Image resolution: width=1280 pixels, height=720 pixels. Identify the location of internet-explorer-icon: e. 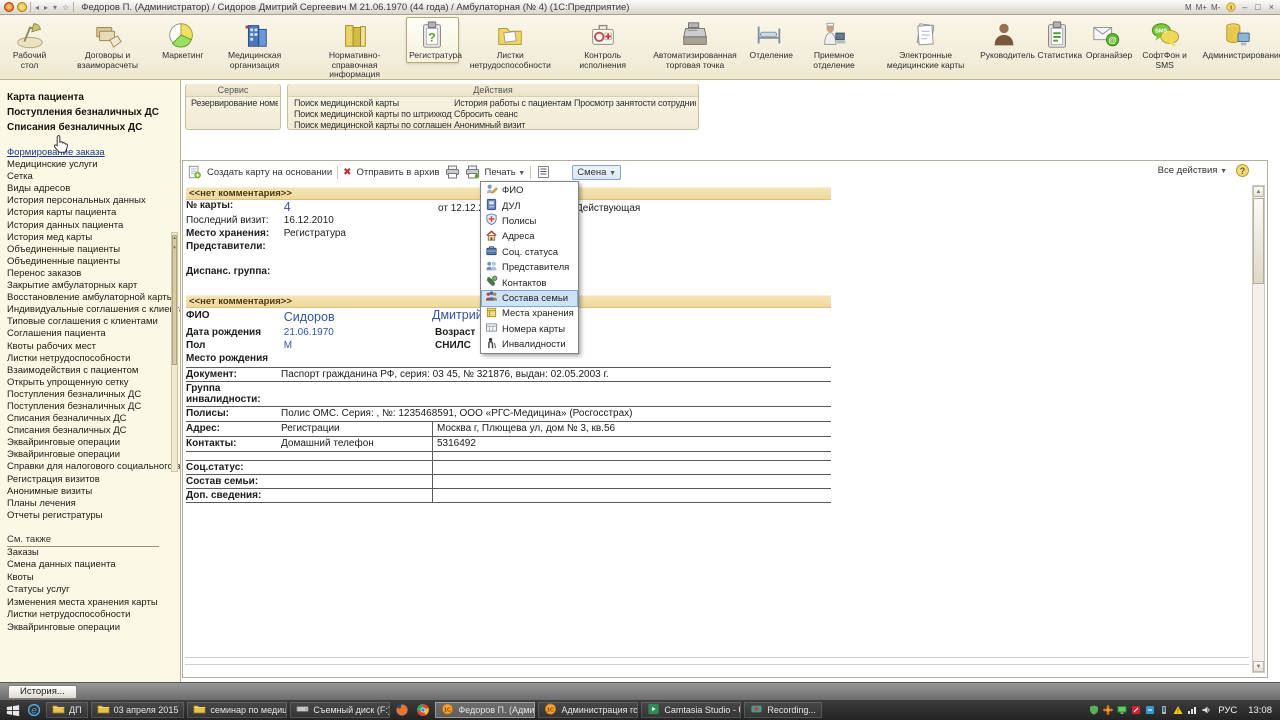
(34, 710).